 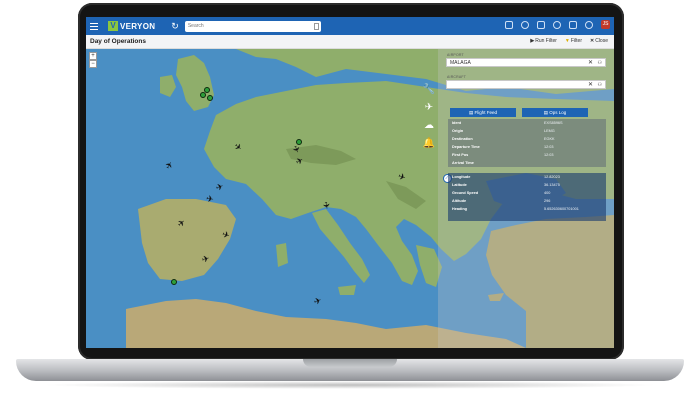 What do you see at coordinates (429, 144) in the screenshot?
I see `bell-icon: 🔔` at bounding box center [429, 144].